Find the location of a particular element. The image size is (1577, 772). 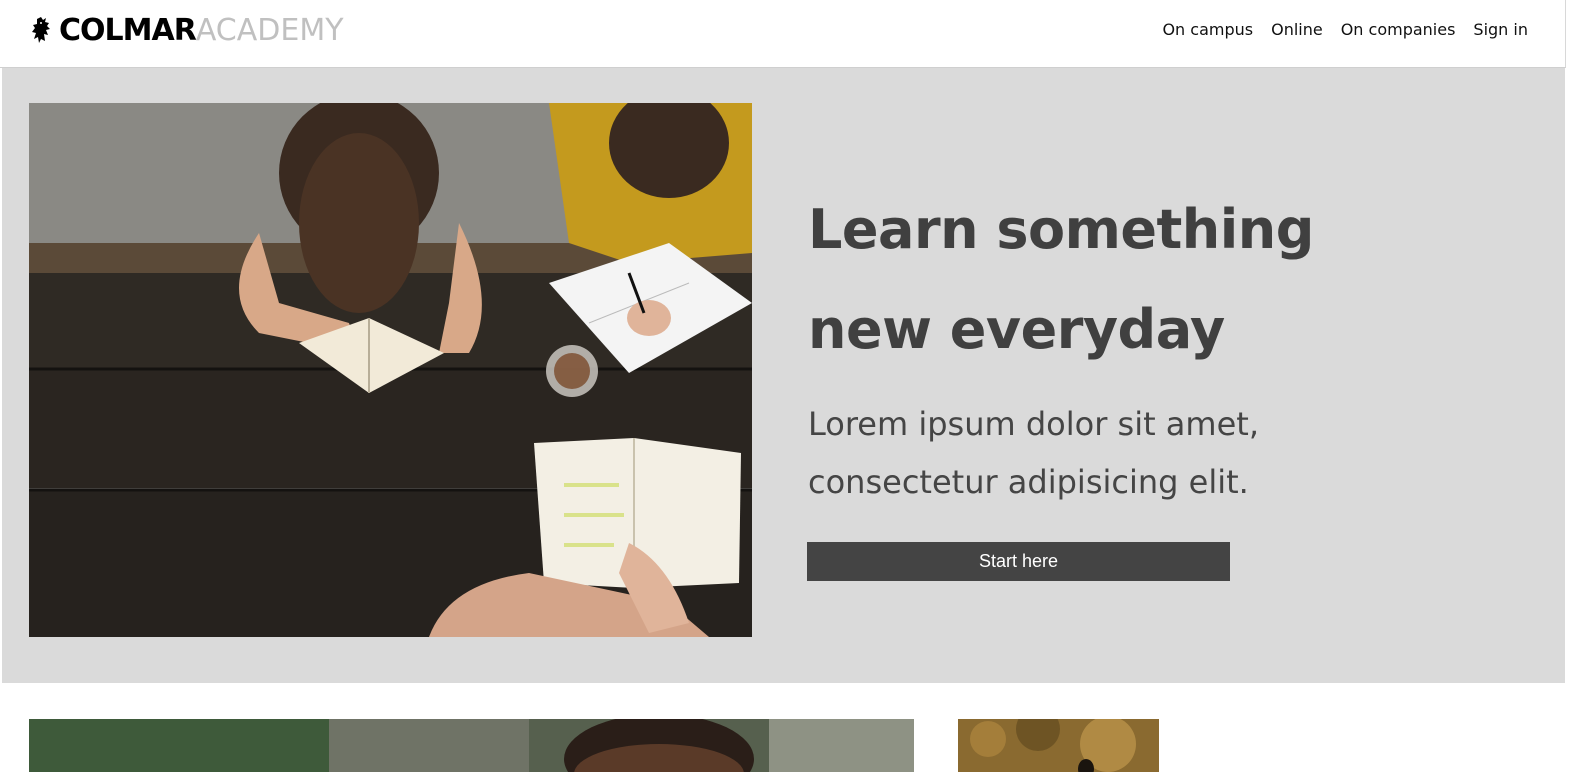

main-nav: On campus Online On companies Sign in is located at coordinates (1345, 29).